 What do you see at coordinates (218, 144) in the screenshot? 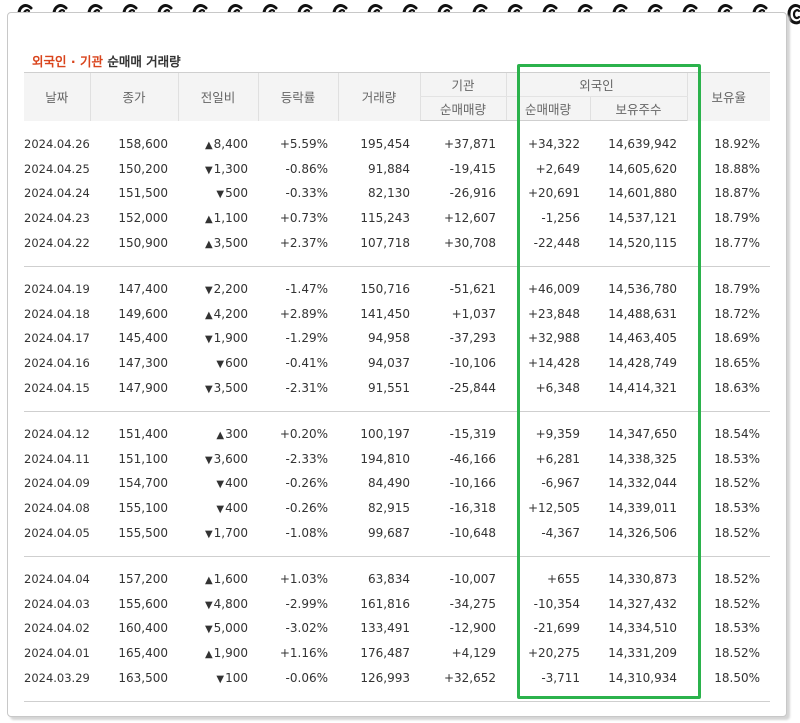
I see `cell-change: ▲8,400` at bounding box center [218, 144].